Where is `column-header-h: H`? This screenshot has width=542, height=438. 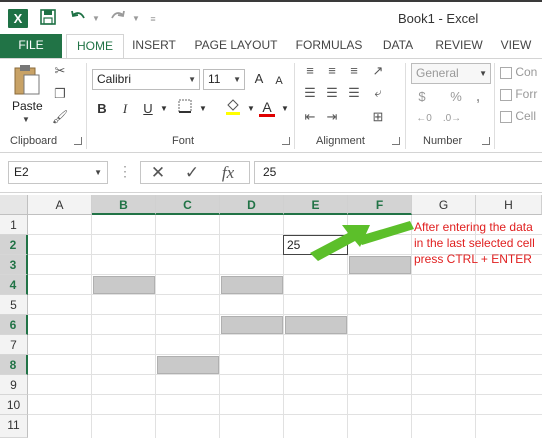
column-header-h: H is located at coordinates (509, 205).